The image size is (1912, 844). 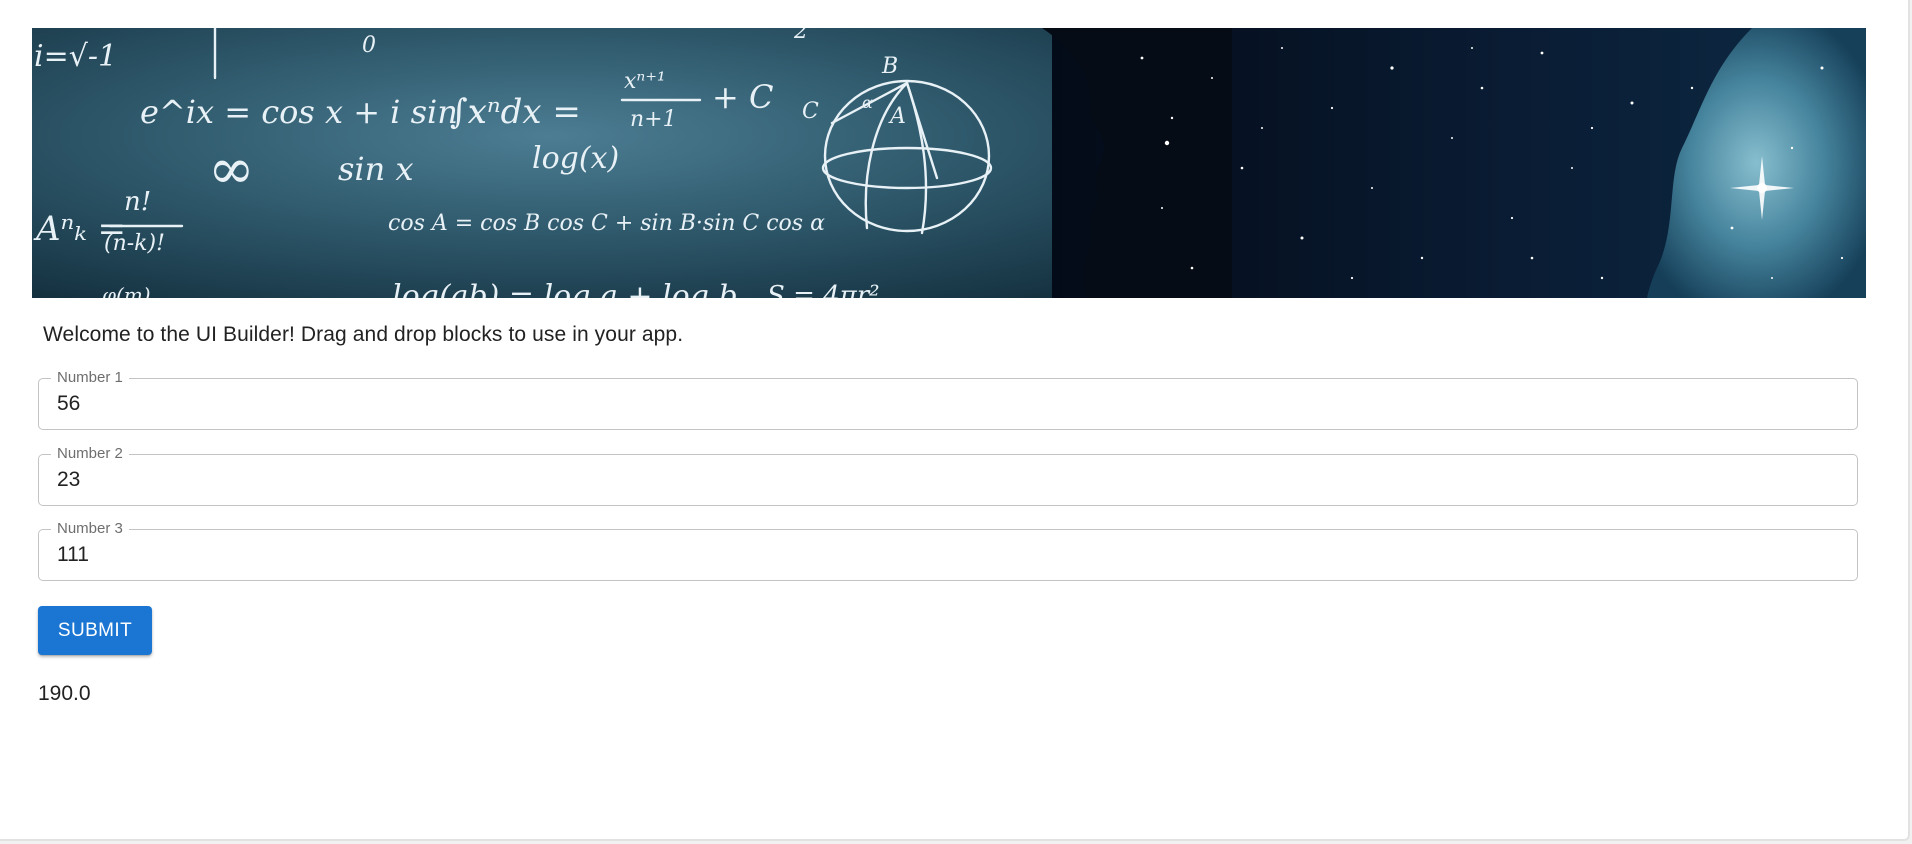 What do you see at coordinates (95, 630) in the screenshot?
I see `submit-button: SUBMIT` at bounding box center [95, 630].